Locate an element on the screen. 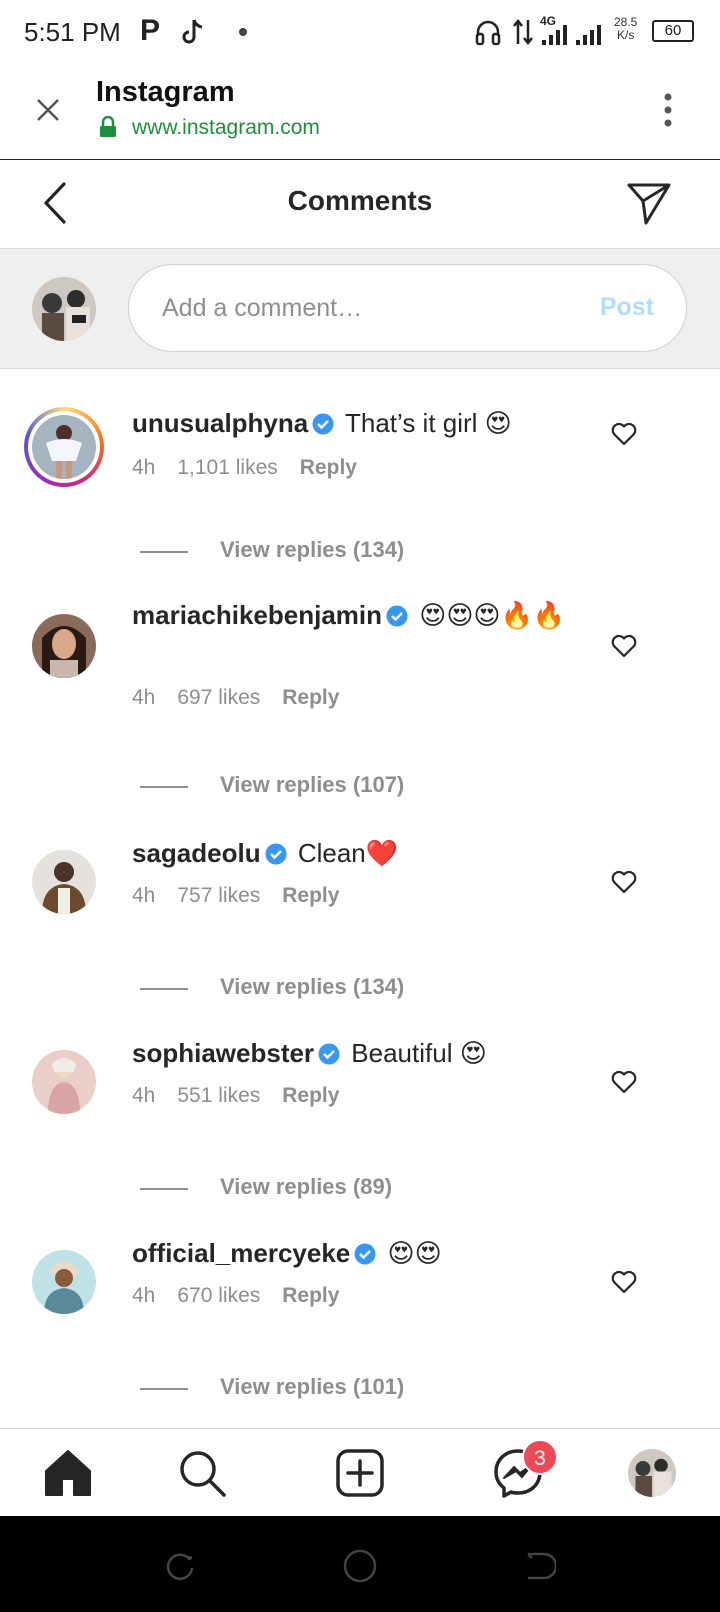 The height and width of the screenshot is (1612, 720). home-button-icon is located at coordinates (360, 1566).